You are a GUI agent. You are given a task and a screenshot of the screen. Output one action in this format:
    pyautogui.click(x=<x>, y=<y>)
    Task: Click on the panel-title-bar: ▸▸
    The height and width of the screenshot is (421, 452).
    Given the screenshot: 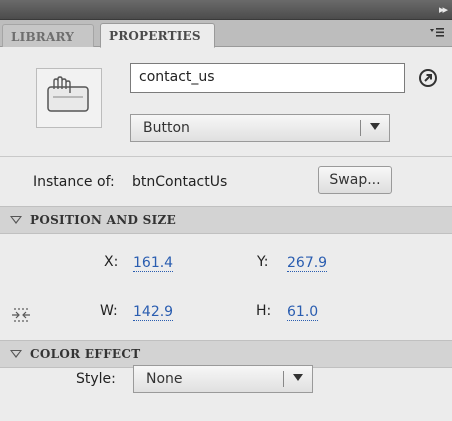 What is the action you would take?
    pyautogui.click(x=226, y=10)
    